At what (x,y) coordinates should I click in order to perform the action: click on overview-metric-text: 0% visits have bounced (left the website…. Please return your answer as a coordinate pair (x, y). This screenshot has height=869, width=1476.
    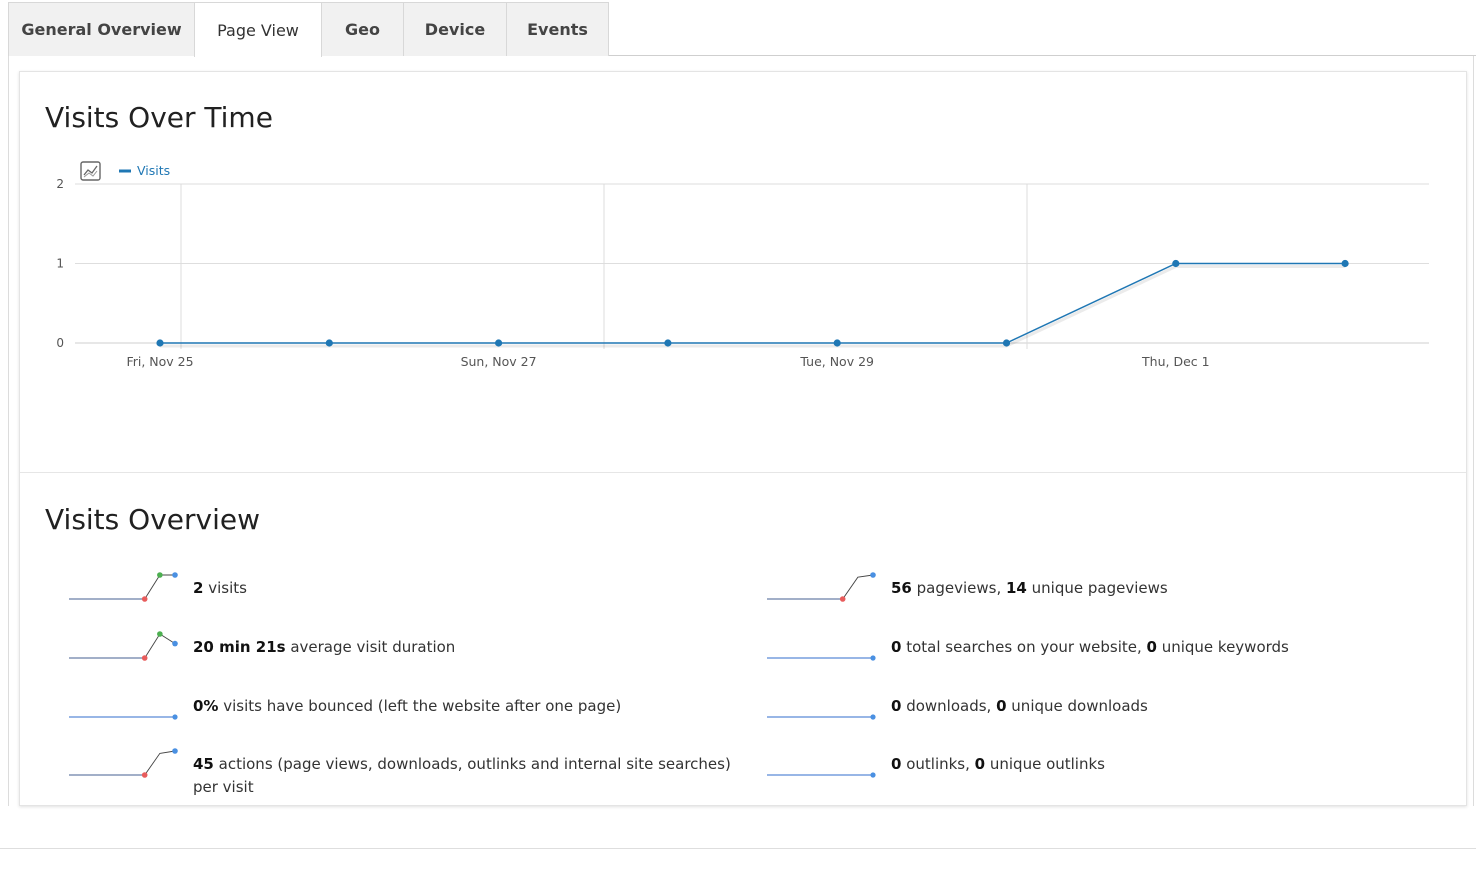
    Looking at the image, I should click on (465, 706).